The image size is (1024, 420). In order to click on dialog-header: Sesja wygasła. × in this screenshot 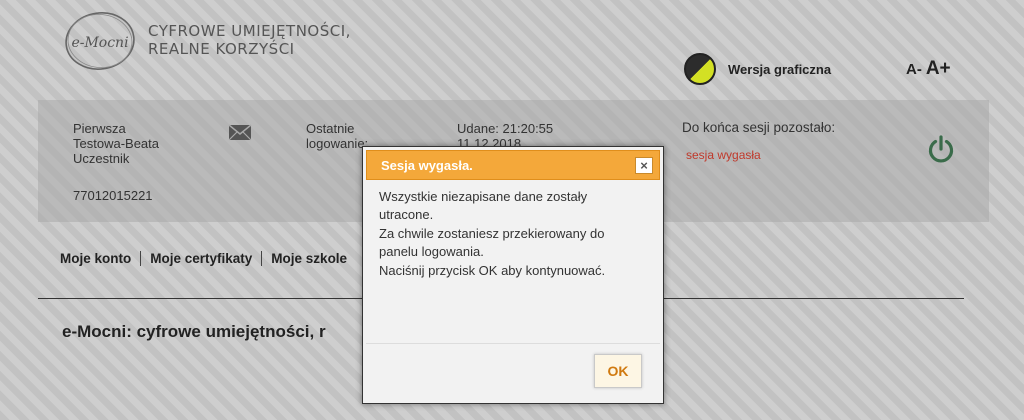, I will do `click(513, 165)`.